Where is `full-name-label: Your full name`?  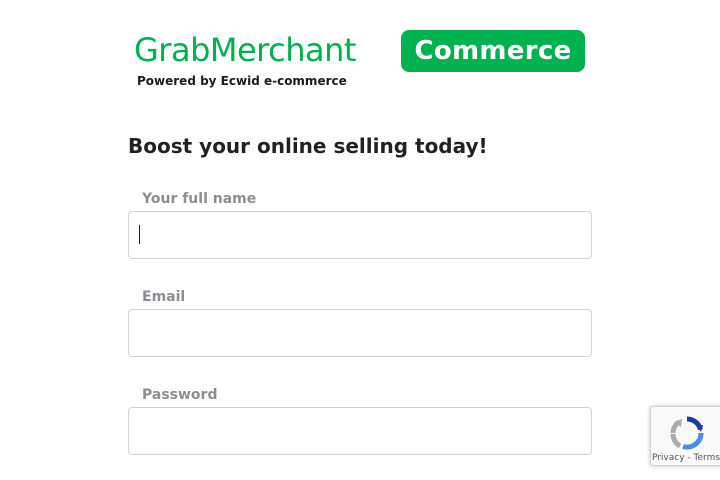
full-name-label: Your full name is located at coordinates (199, 199).